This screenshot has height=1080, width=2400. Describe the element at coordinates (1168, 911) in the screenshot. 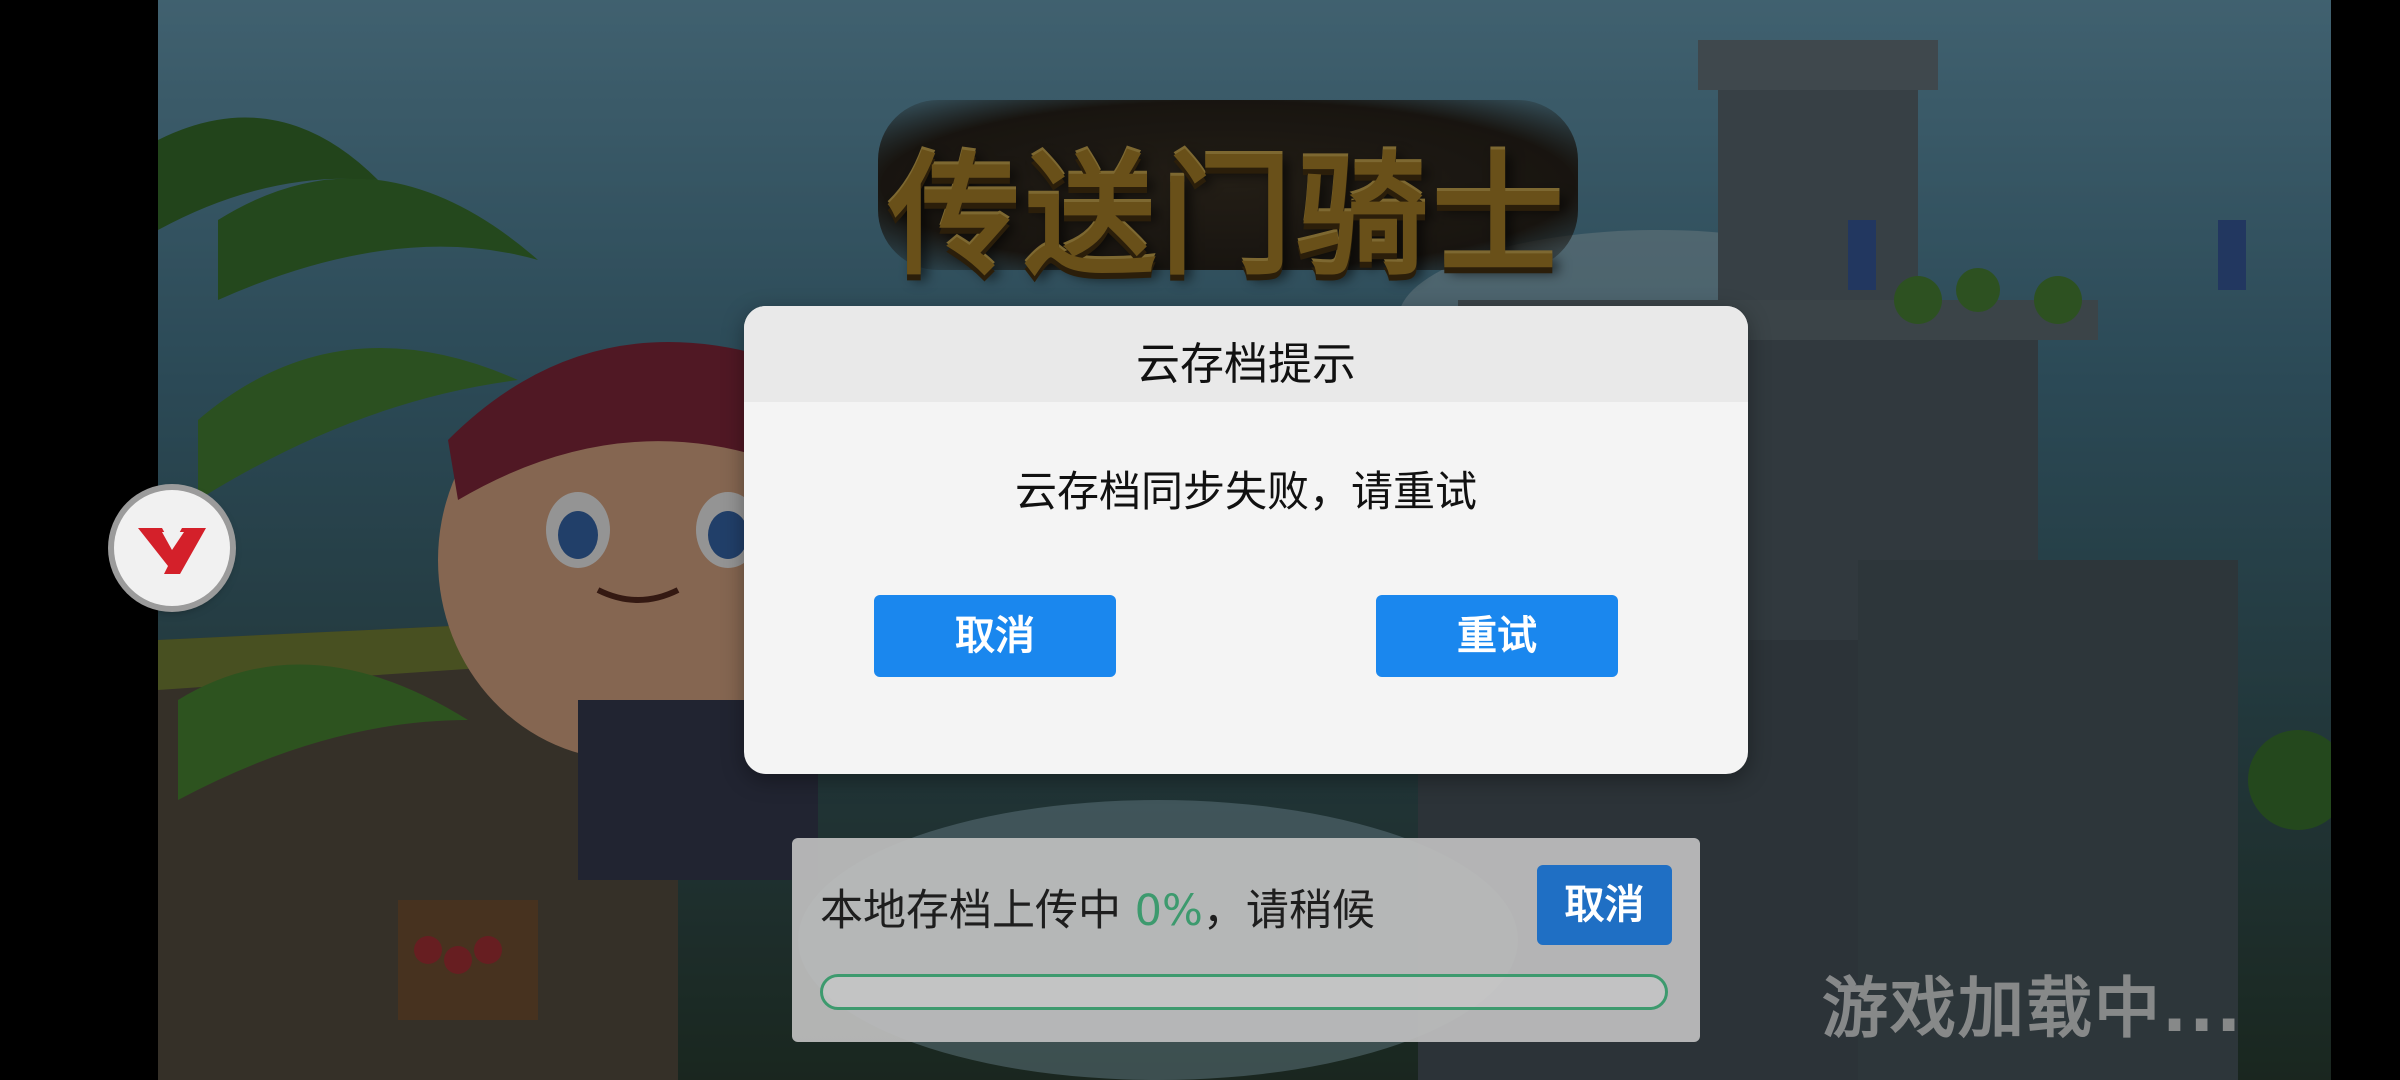

I see `upload-percent: 0%` at that location.